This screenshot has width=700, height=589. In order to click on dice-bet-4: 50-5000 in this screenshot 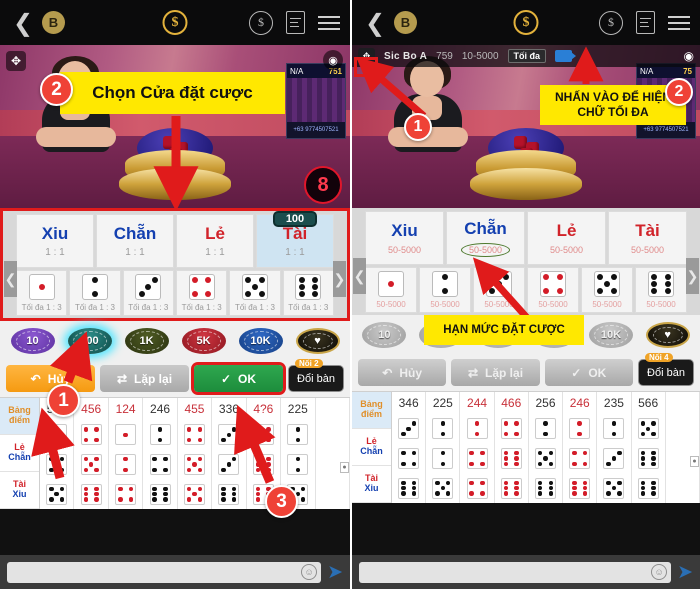, I will do `click(553, 290)`.